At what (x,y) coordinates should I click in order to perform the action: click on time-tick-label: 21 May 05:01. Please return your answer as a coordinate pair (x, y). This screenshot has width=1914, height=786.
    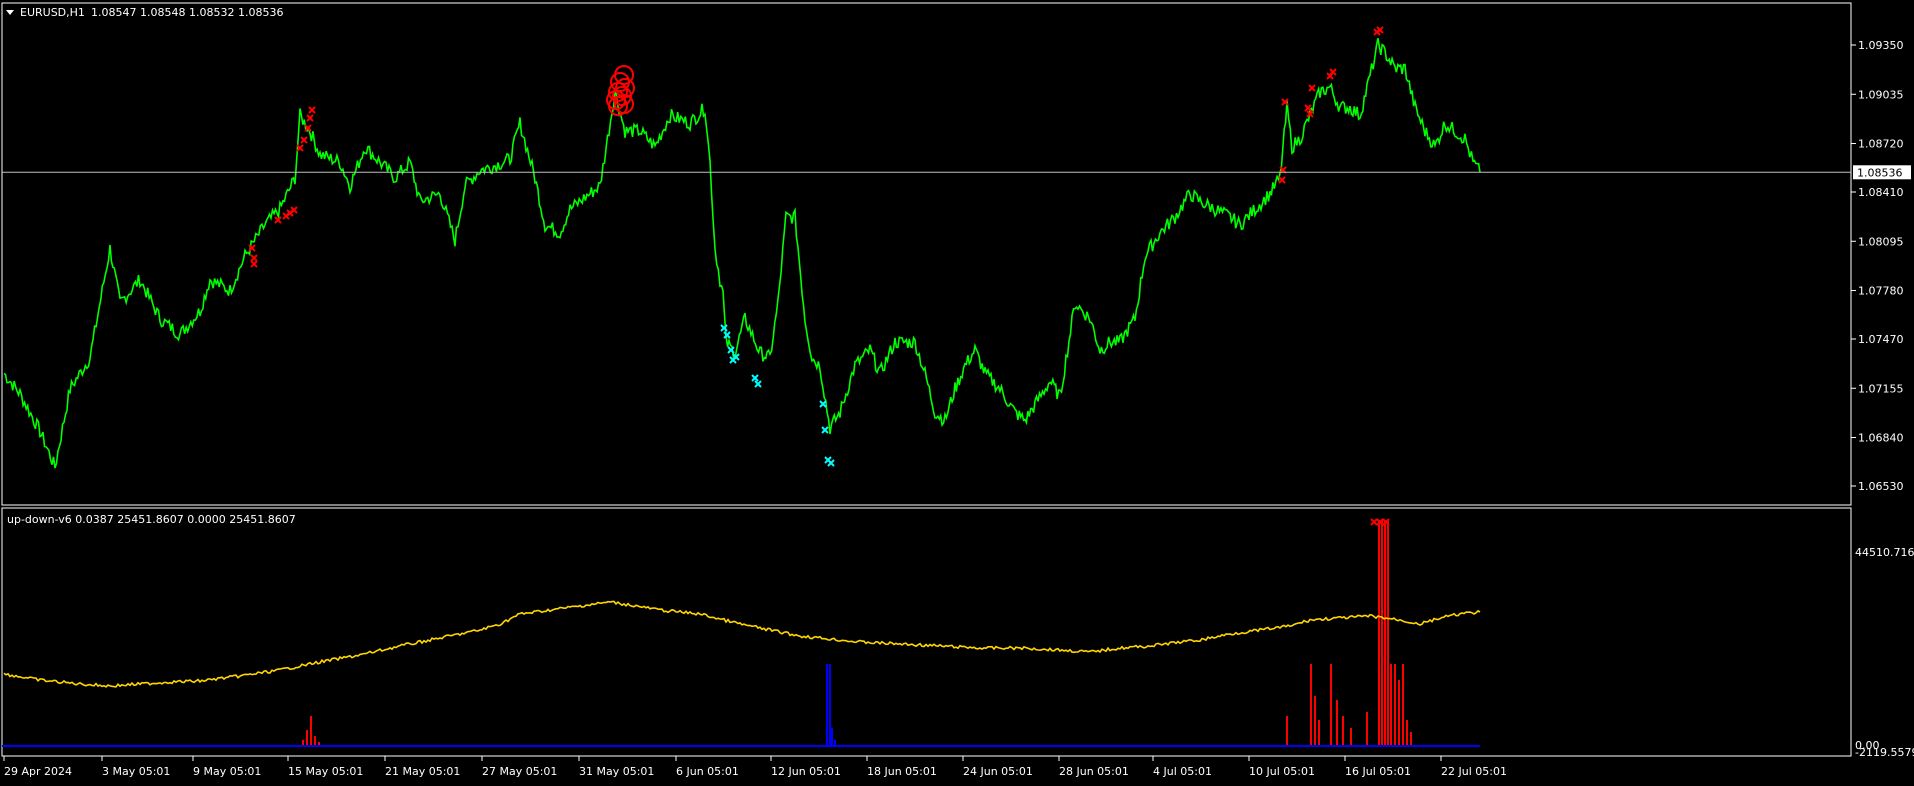
    Looking at the image, I should click on (422, 771).